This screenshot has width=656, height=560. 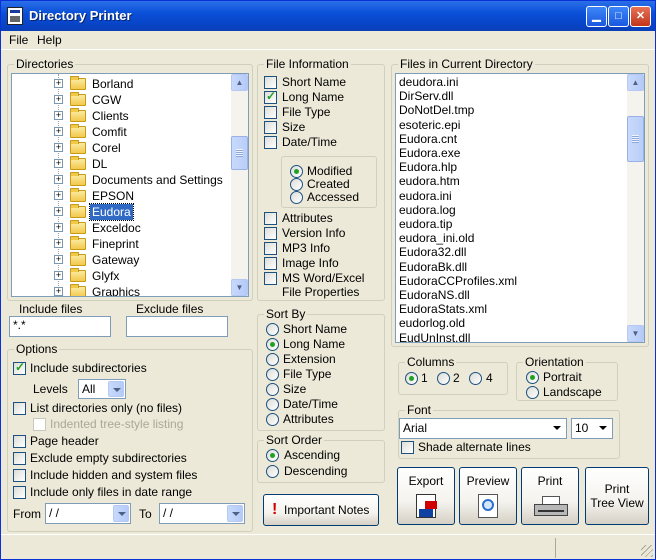 I want to click on file-list-item: eudora.htm, so click(x=429, y=181).